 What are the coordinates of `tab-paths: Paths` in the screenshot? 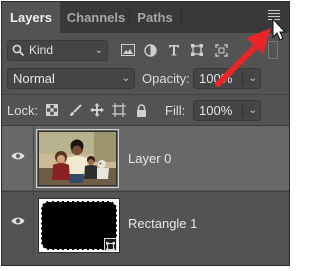 It's located at (155, 17).